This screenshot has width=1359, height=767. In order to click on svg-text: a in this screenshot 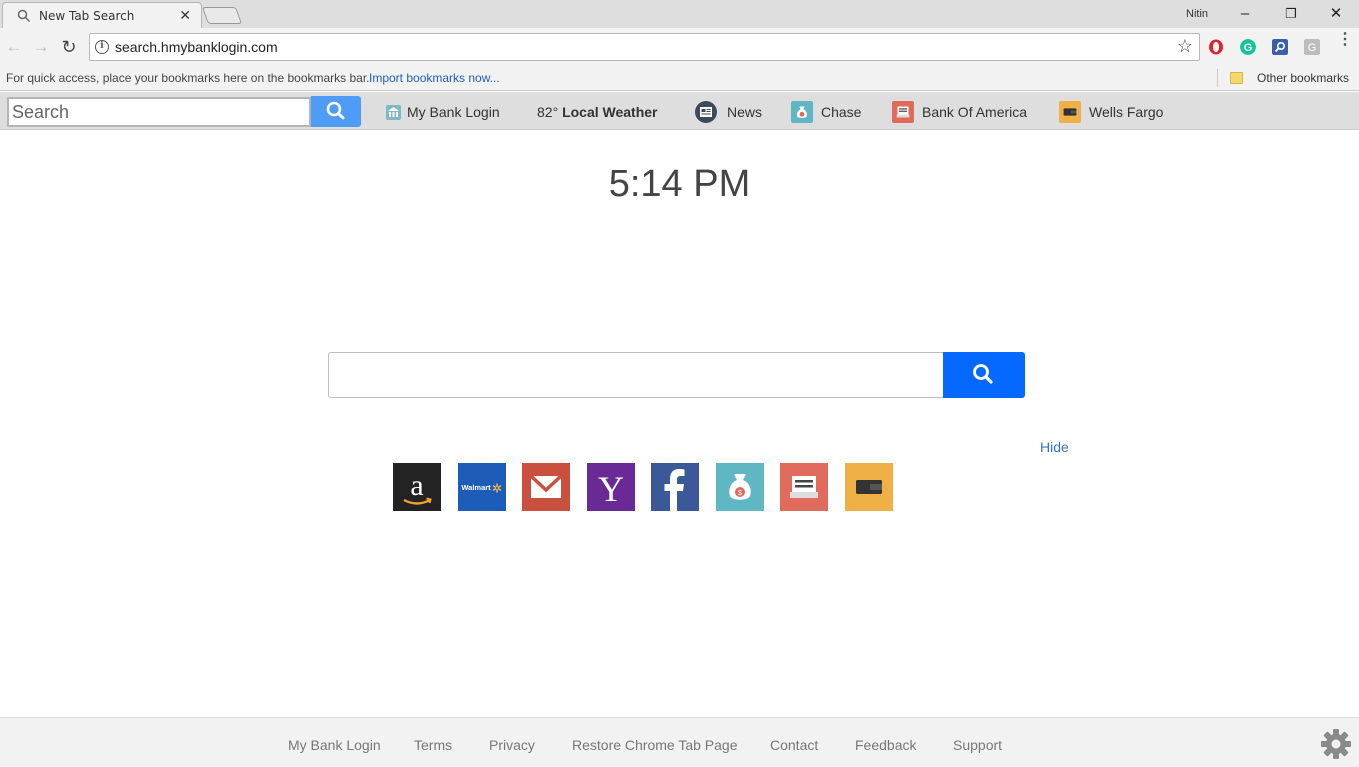, I will do `click(416, 485)`.